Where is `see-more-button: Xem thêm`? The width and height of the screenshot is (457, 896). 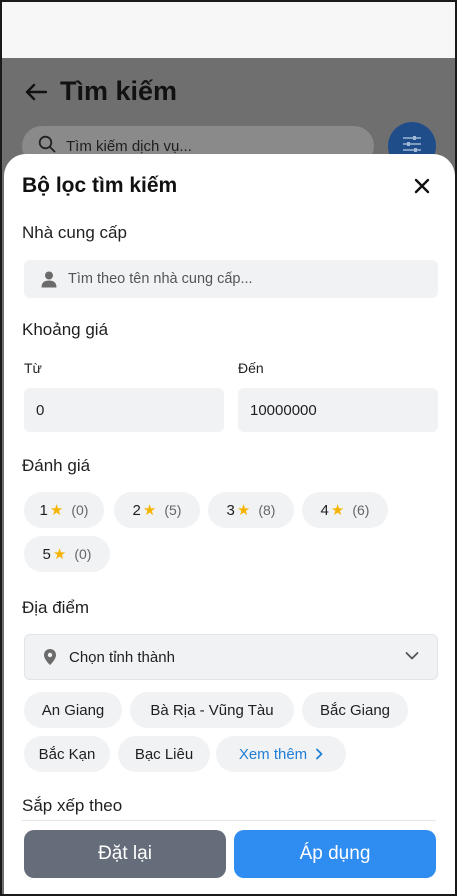
see-more-button: Xem thêm is located at coordinates (281, 754).